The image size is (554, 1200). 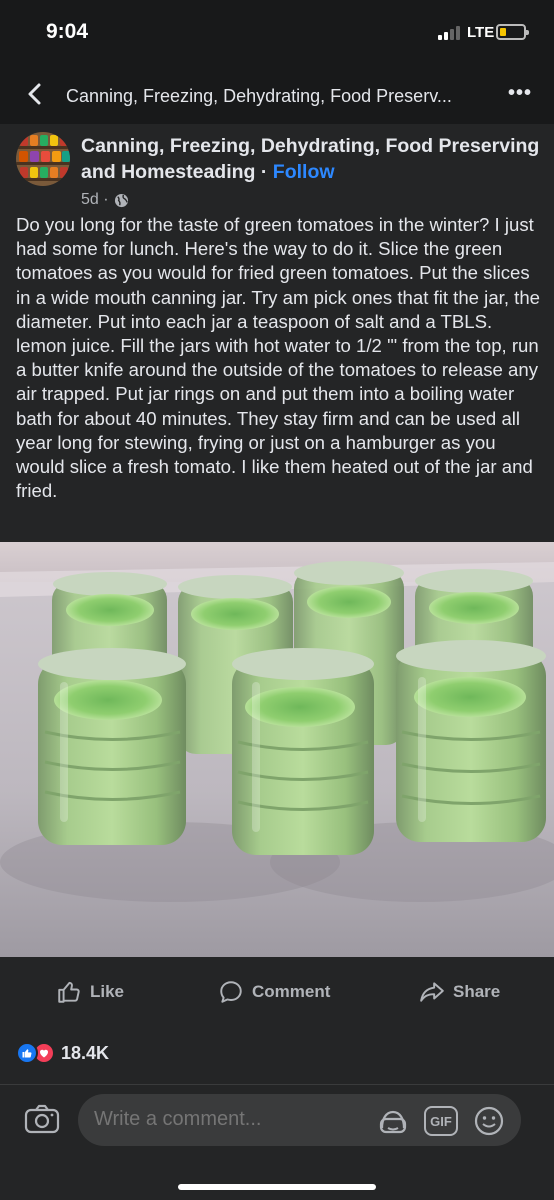 I want to click on thumbs-up-icon, so click(x=69, y=992).